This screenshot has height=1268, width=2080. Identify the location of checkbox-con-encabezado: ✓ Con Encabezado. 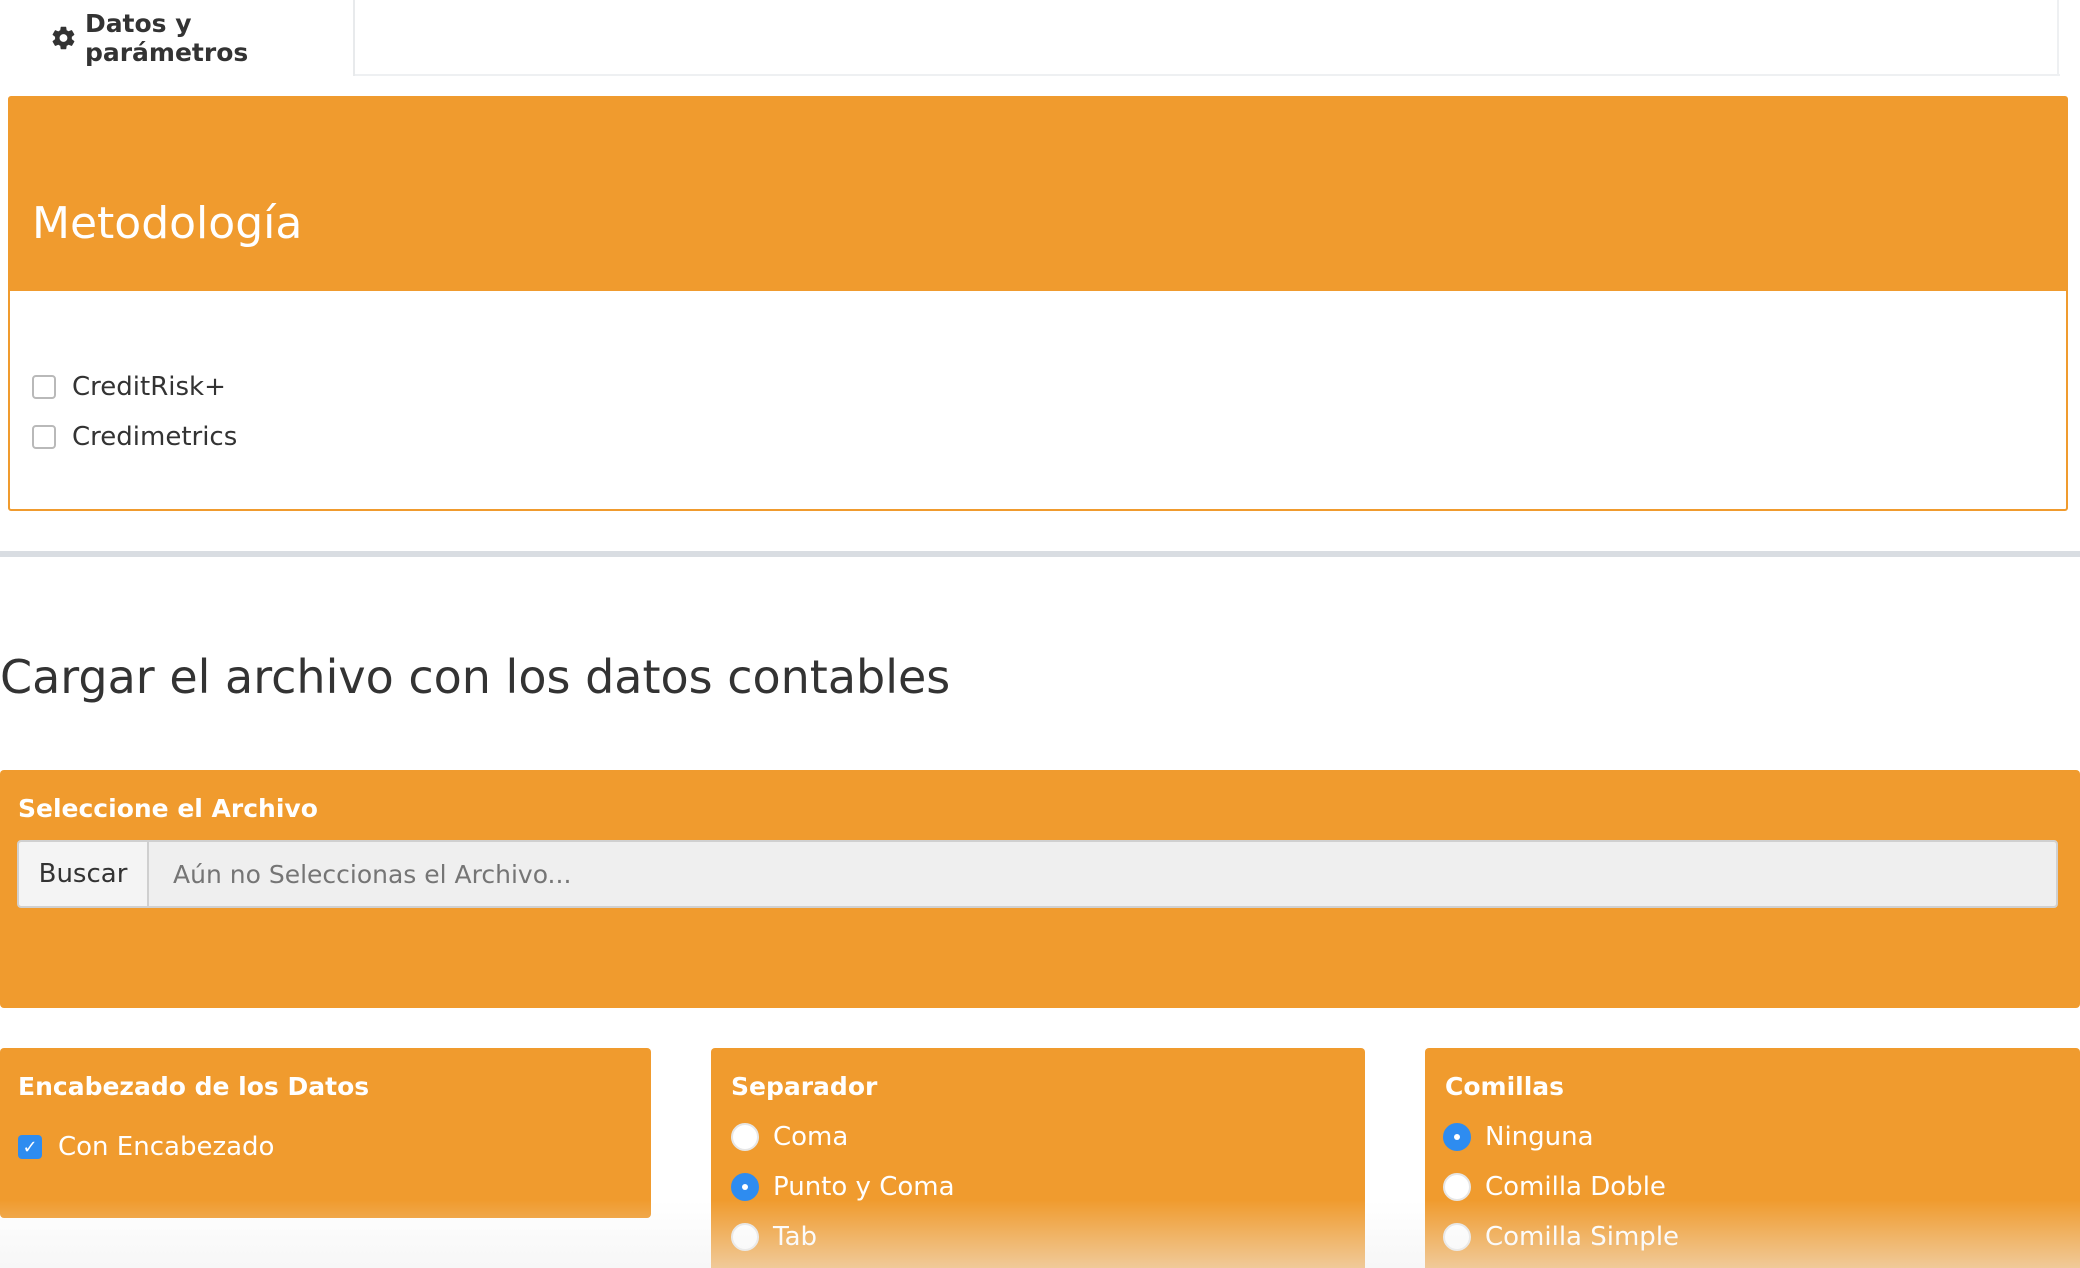
(146, 1147).